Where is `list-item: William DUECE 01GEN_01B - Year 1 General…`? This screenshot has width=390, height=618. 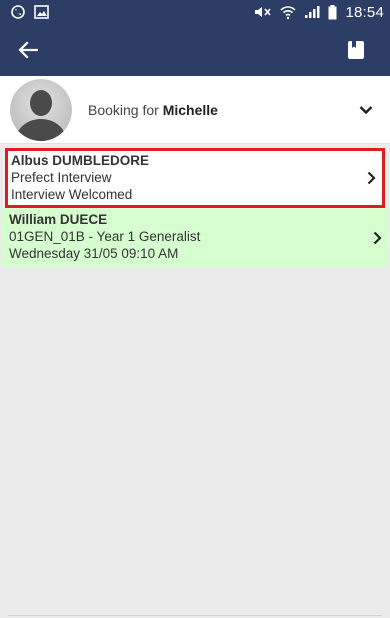 list-item: William DUECE 01GEN_01B - Year 1 General… is located at coordinates (195, 237).